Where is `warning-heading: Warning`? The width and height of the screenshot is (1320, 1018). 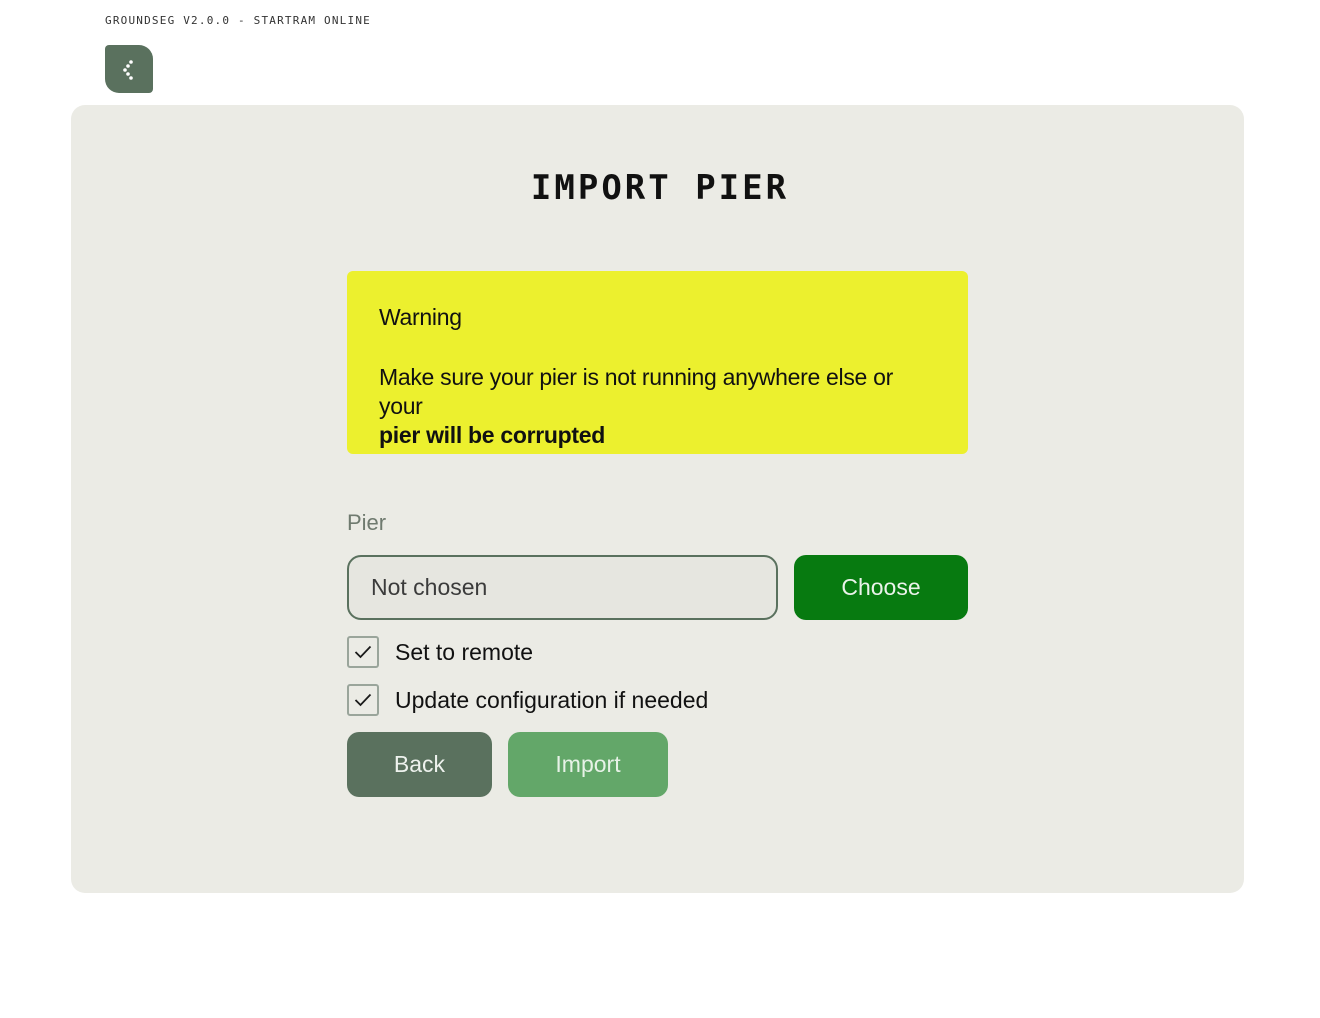 warning-heading: Warning is located at coordinates (420, 317).